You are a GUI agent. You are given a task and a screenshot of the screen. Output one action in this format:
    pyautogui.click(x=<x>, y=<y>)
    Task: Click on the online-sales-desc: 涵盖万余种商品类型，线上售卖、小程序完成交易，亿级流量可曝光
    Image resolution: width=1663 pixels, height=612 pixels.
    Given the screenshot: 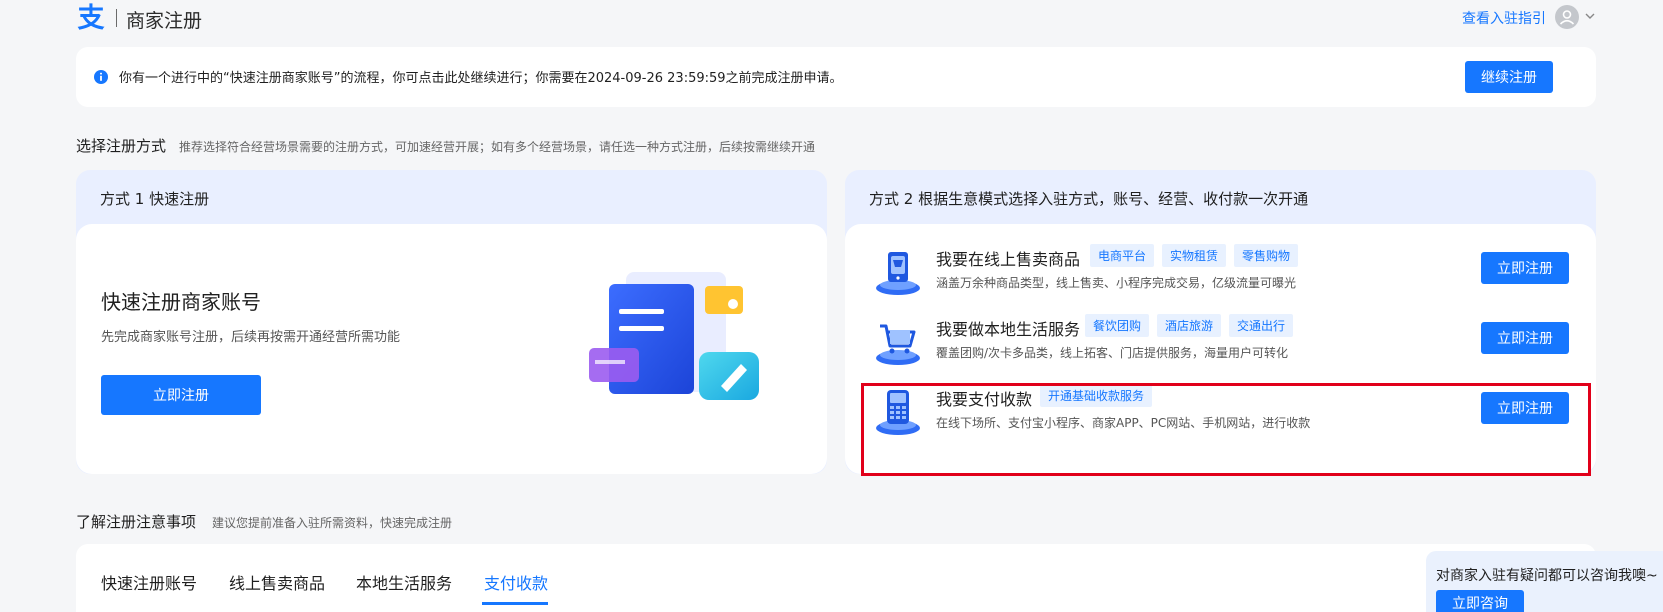 What is the action you would take?
    pyautogui.click(x=1116, y=283)
    